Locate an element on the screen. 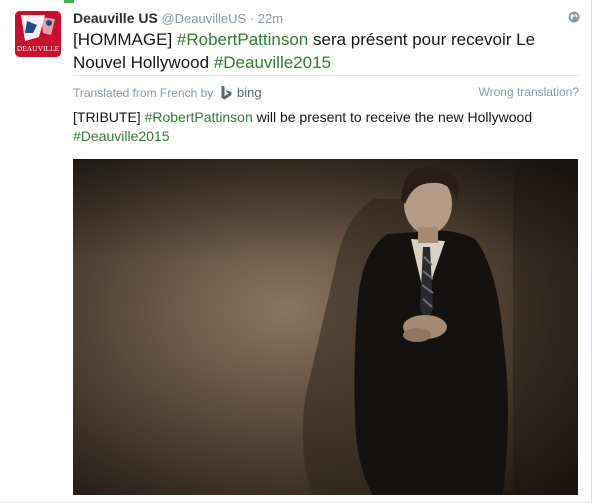  translation-attribution: Translated from French by bing is located at coordinates (167, 92).